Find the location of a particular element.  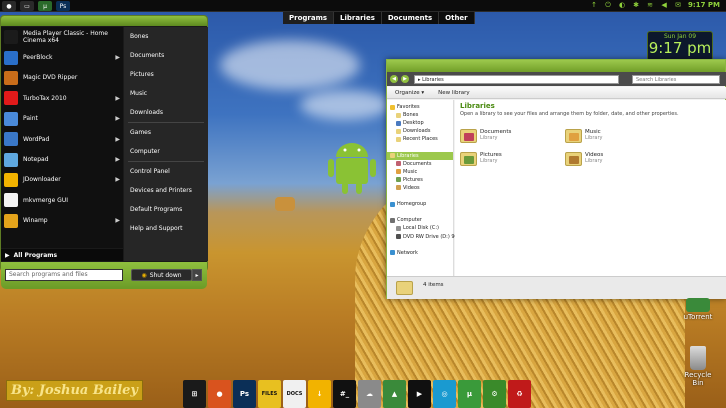

top-nav: Programs Libraries Documents Other is located at coordinates (379, 18).